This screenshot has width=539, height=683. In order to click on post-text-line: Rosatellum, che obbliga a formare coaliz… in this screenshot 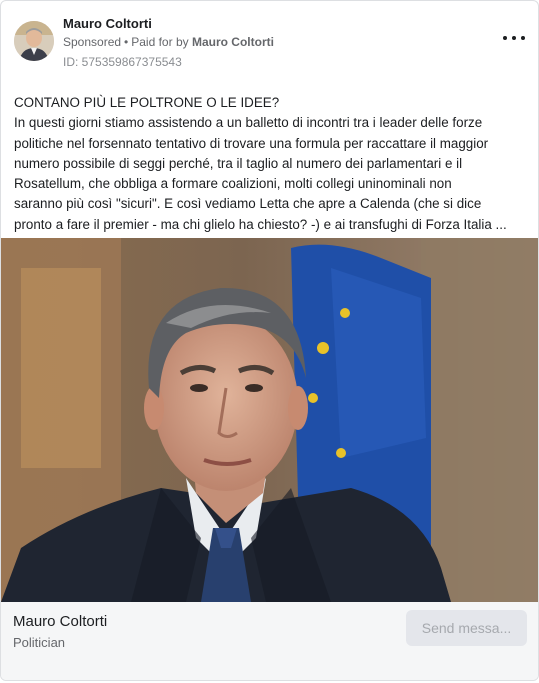, I will do `click(233, 184)`.